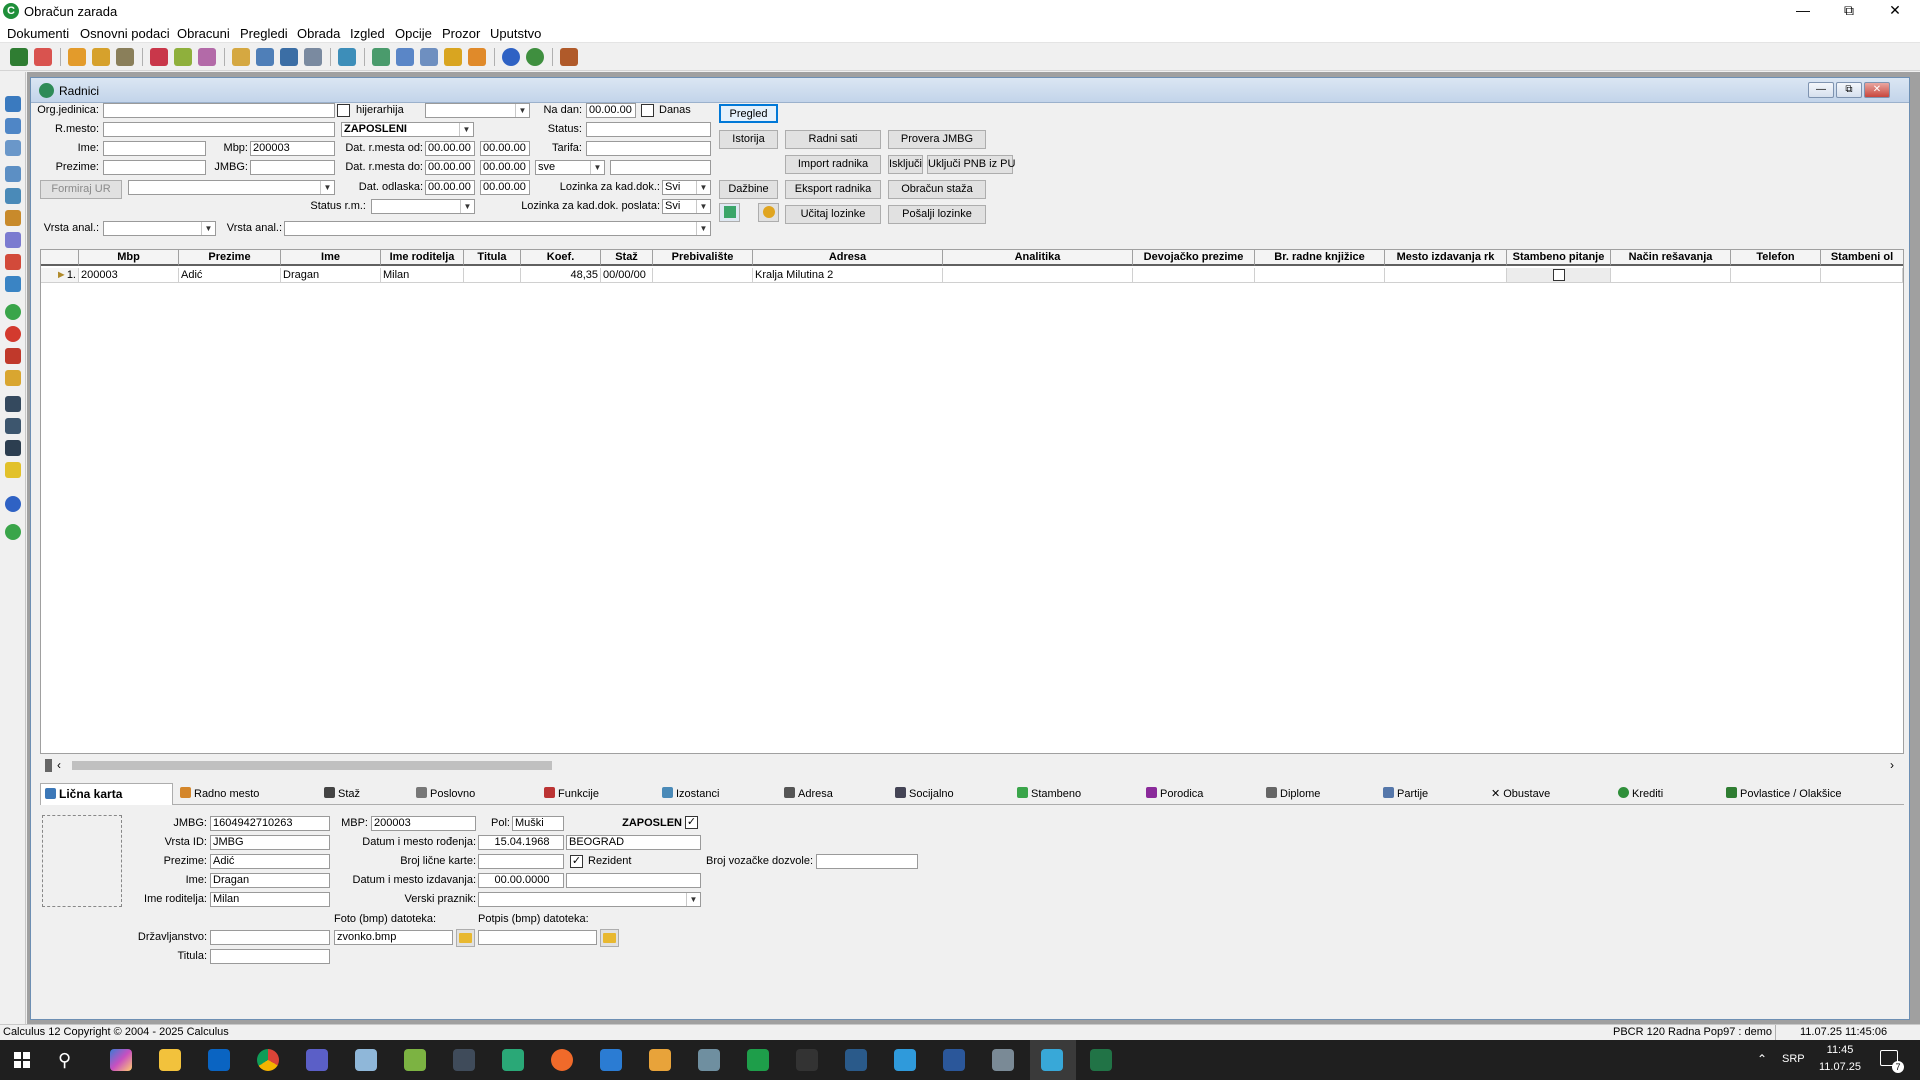 This screenshot has height=1080, width=1920. Describe the element at coordinates (1877, 90) in the screenshot. I see `child-close-icon: ✕` at that location.